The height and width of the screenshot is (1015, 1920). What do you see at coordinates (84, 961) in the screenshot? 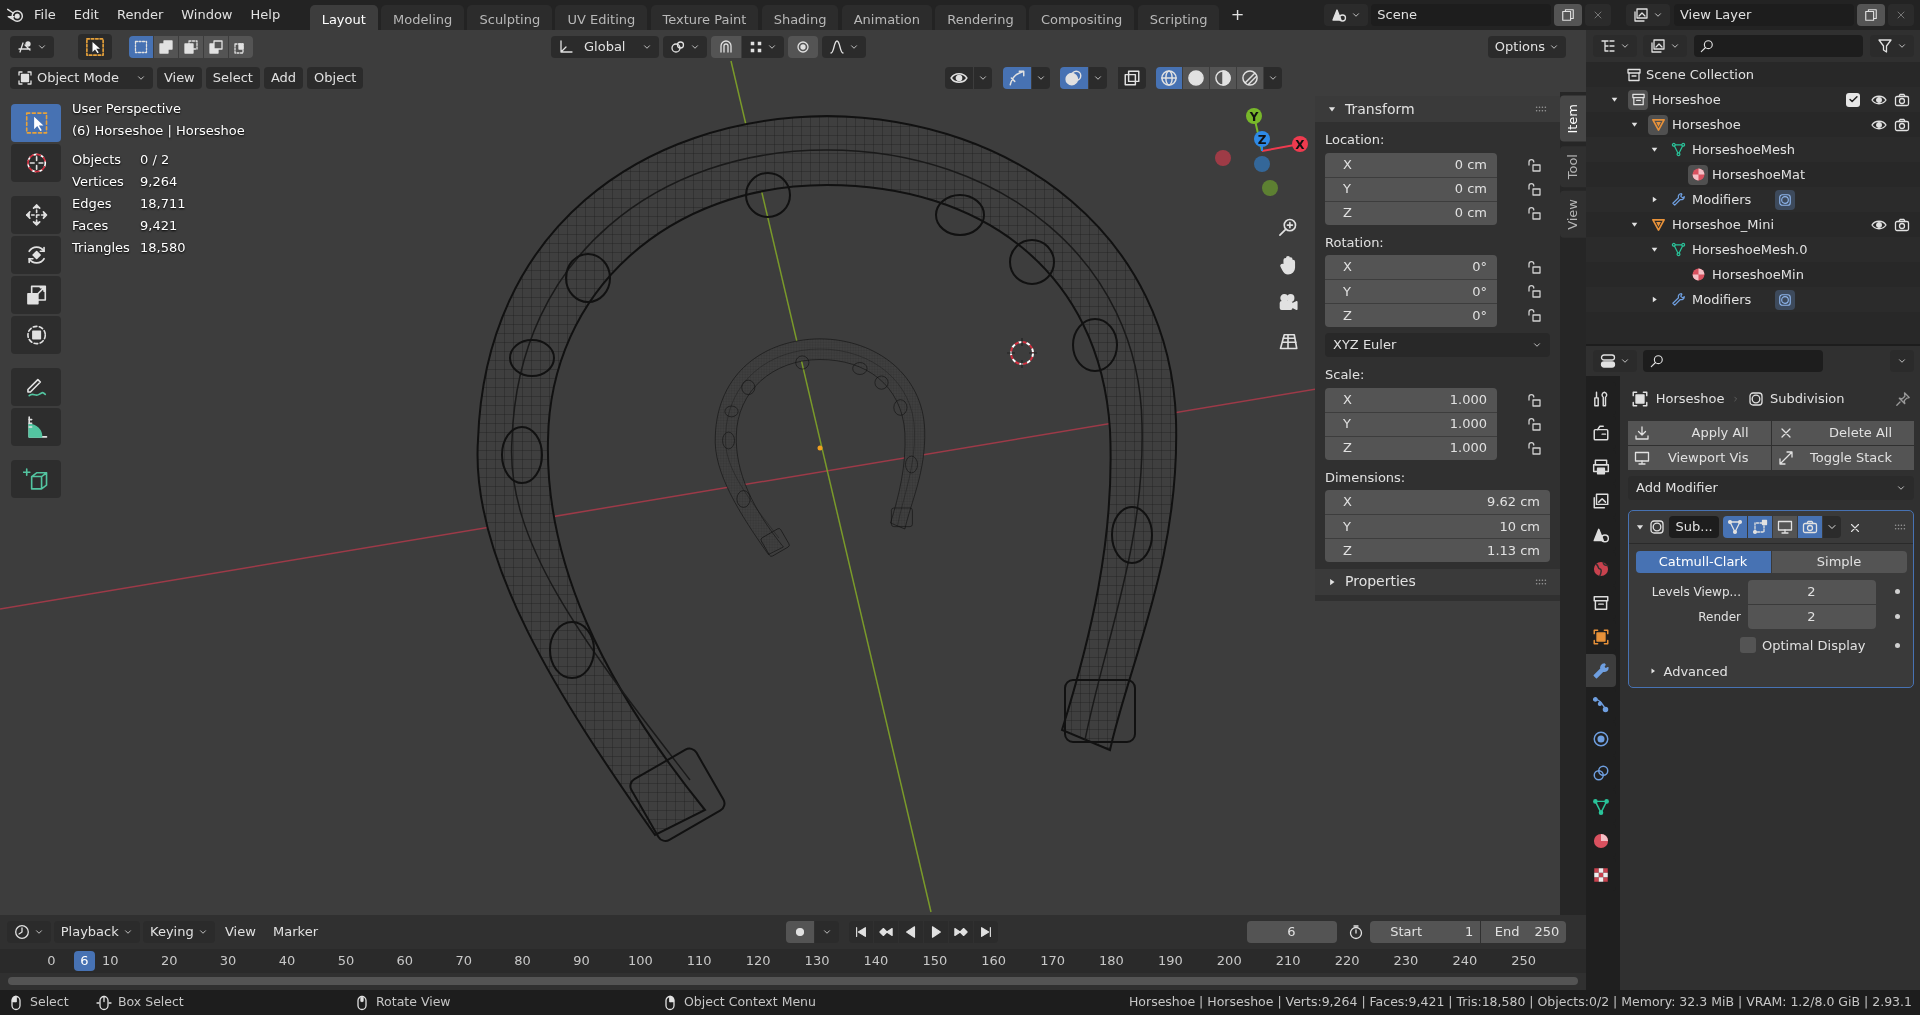
I see `current-frame-indicator: 6` at bounding box center [84, 961].